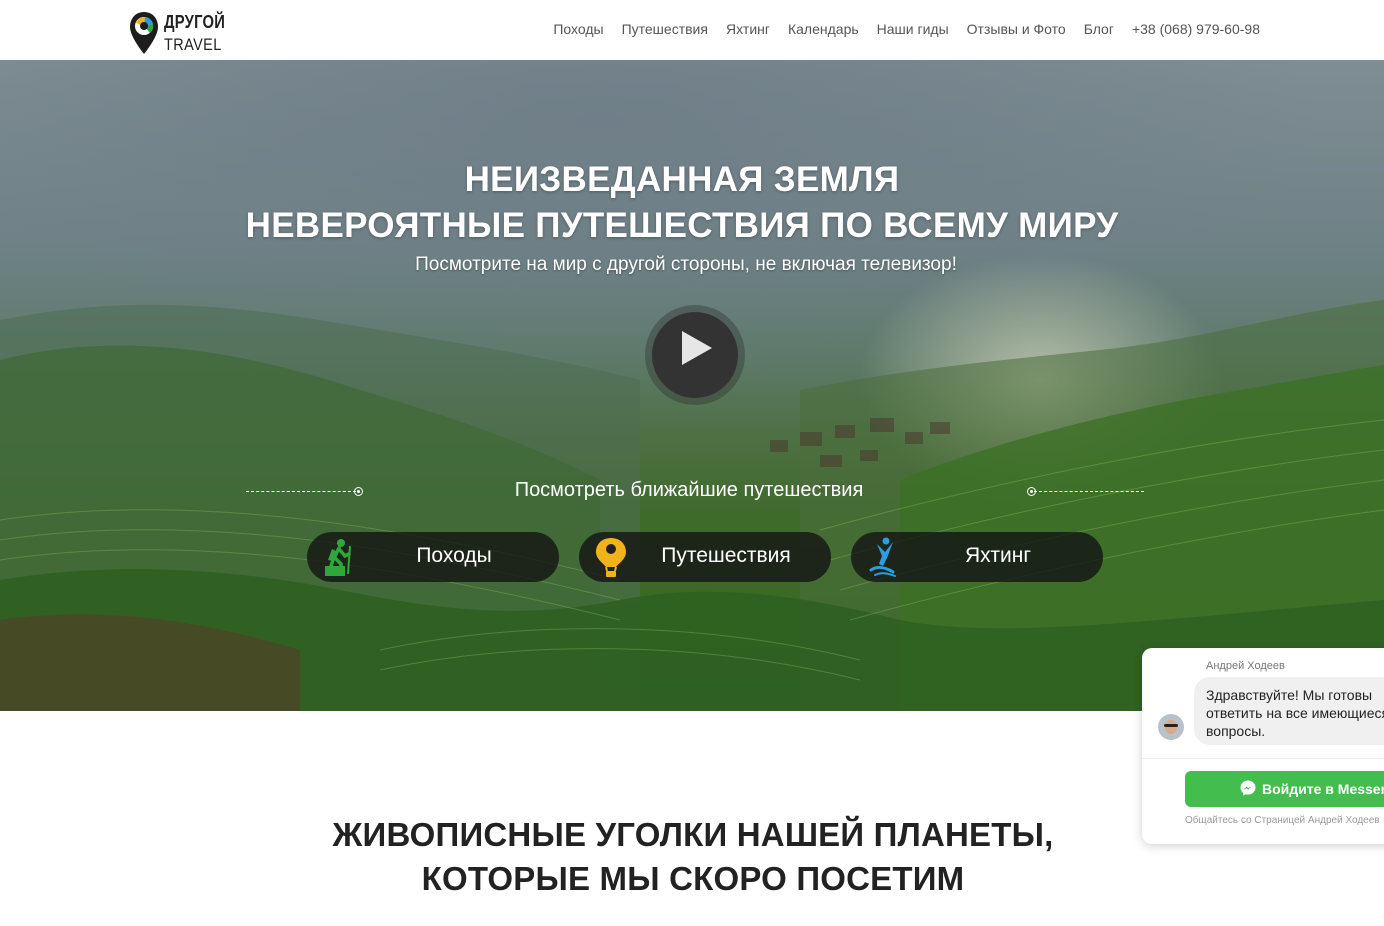  Describe the element at coordinates (682, 225) in the screenshot. I see `hero-title-line2: НЕВЕРОЯТНЫЕ ПУТЕШЕСТВИЯ ПО ВСЕМУ МИРУ` at that location.